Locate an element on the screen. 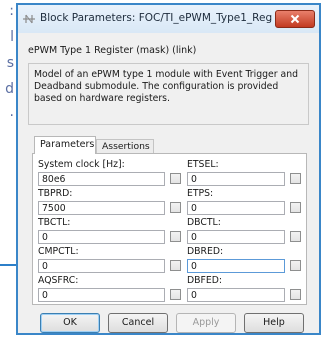 The height and width of the screenshot is (338, 326). param-label-dbred: DBRED: is located at coordinates (205, 251).